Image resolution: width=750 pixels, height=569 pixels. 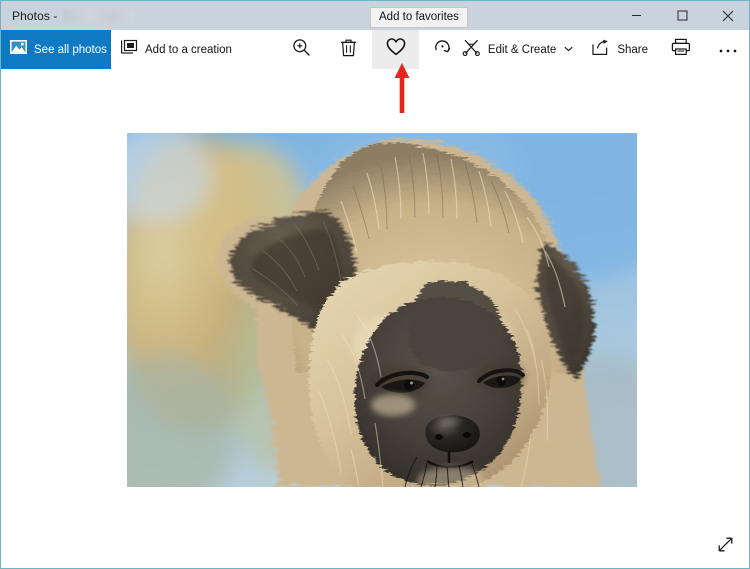 I want to click on zoom-button, so click(x=301, y=49).